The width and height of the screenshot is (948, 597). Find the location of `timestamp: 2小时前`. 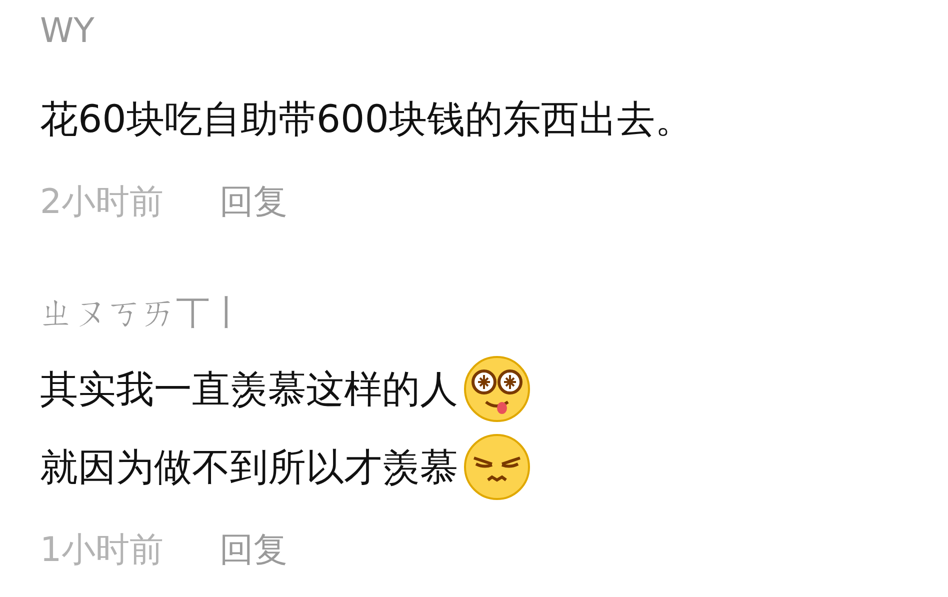

timestamp: 2小时前 is located at coordinates (102, 202).